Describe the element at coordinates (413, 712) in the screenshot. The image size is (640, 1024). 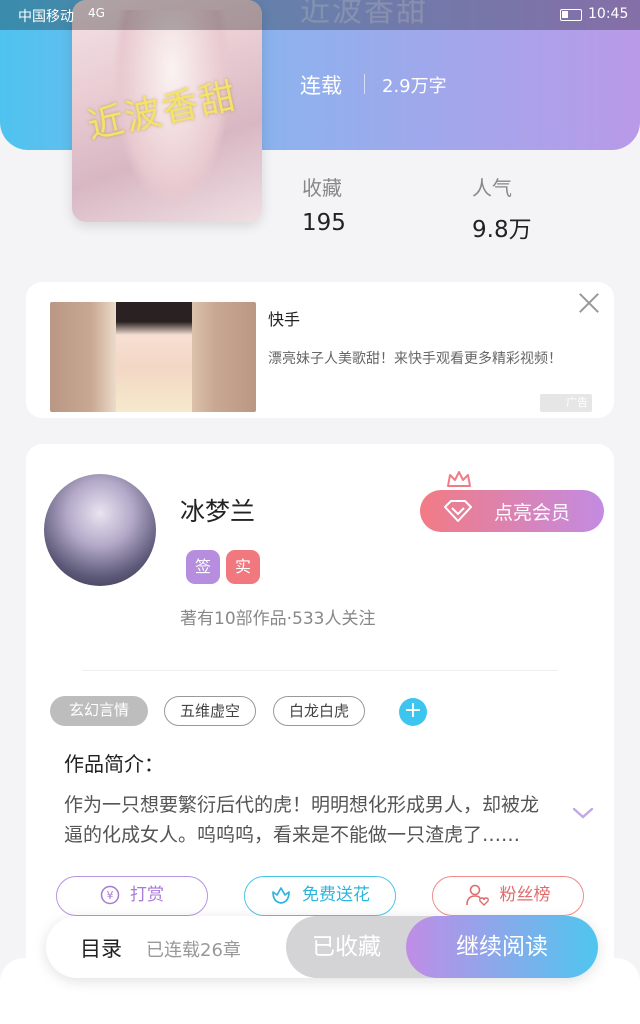
I see `add-tag-button: +` at that location.